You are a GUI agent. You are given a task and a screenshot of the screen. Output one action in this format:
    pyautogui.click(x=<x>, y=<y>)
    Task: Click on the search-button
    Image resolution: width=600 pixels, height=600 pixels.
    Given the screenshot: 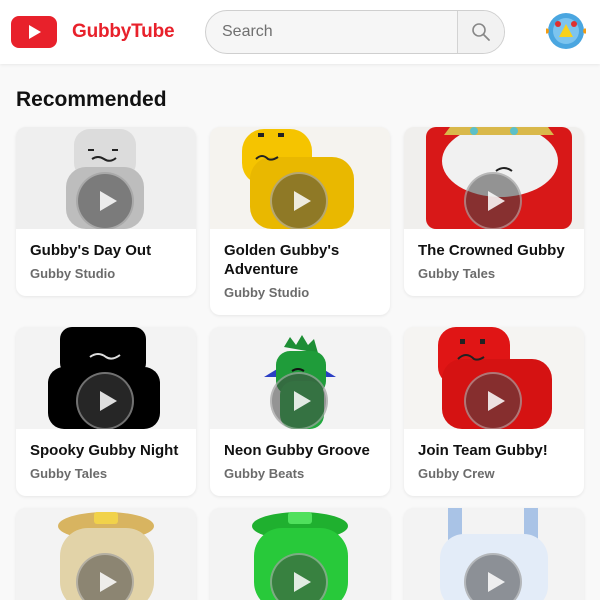 What is the action you would take?
    pyautogui.click(x=480, y=32)
    